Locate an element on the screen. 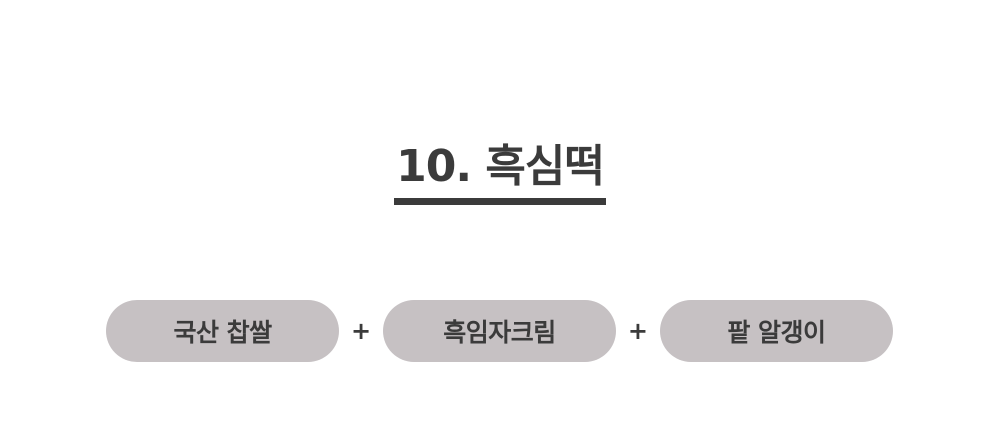 The width and height of the screenshot is (1000, 431). ingredient-pill-2: 흑임자크림 is located at coordinates (499, 331).